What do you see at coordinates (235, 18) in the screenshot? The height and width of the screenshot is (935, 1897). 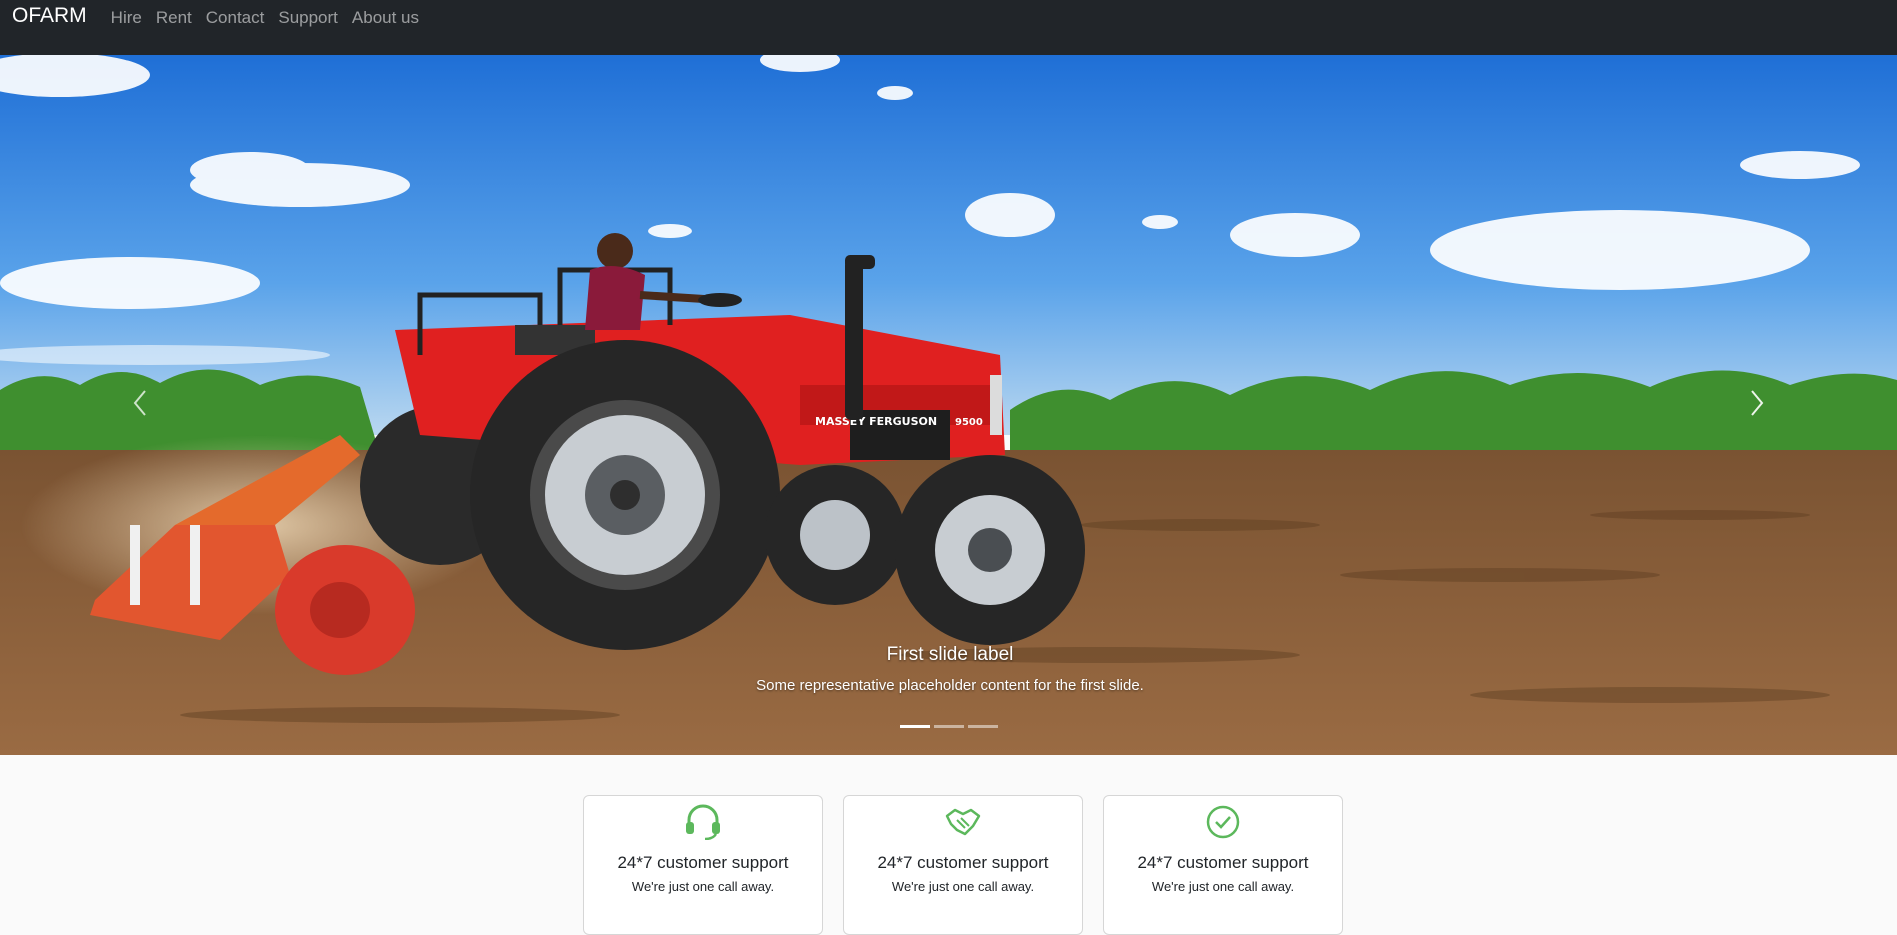 I see `nav-link-contact: Contact` at bounding box center [235, 18].